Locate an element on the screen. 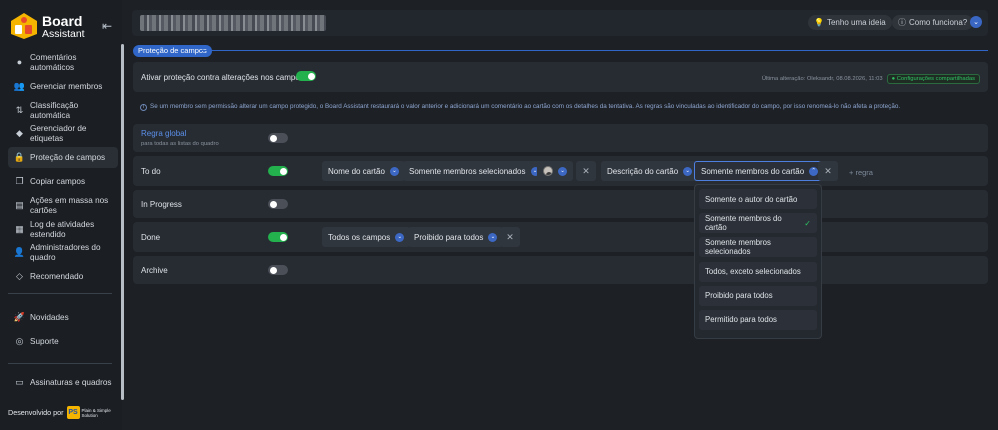 The height and width of the screenshot is (430, 998). sidebar-item-news: 🚀 Novidades is located at coordinates (67, 317).